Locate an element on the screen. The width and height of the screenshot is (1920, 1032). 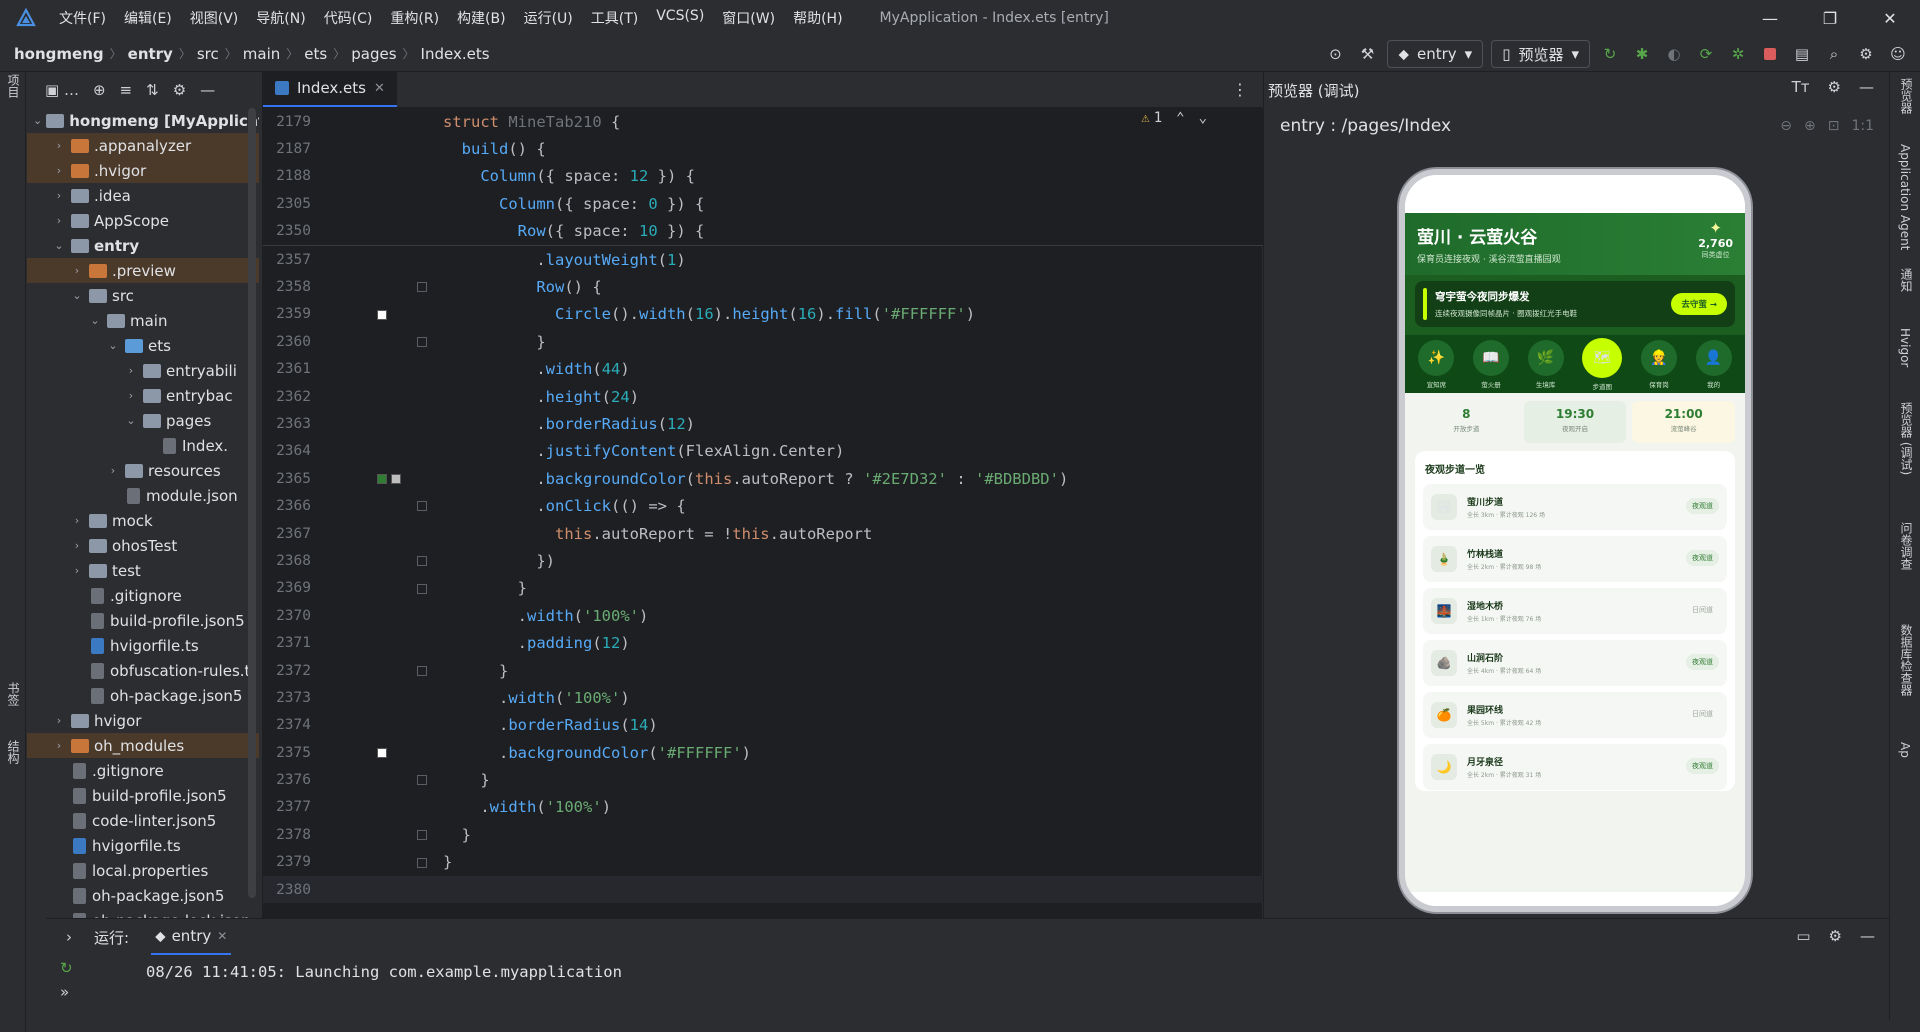
zoom-out-icon: ⊖ is located at coordinates (1786, 126).